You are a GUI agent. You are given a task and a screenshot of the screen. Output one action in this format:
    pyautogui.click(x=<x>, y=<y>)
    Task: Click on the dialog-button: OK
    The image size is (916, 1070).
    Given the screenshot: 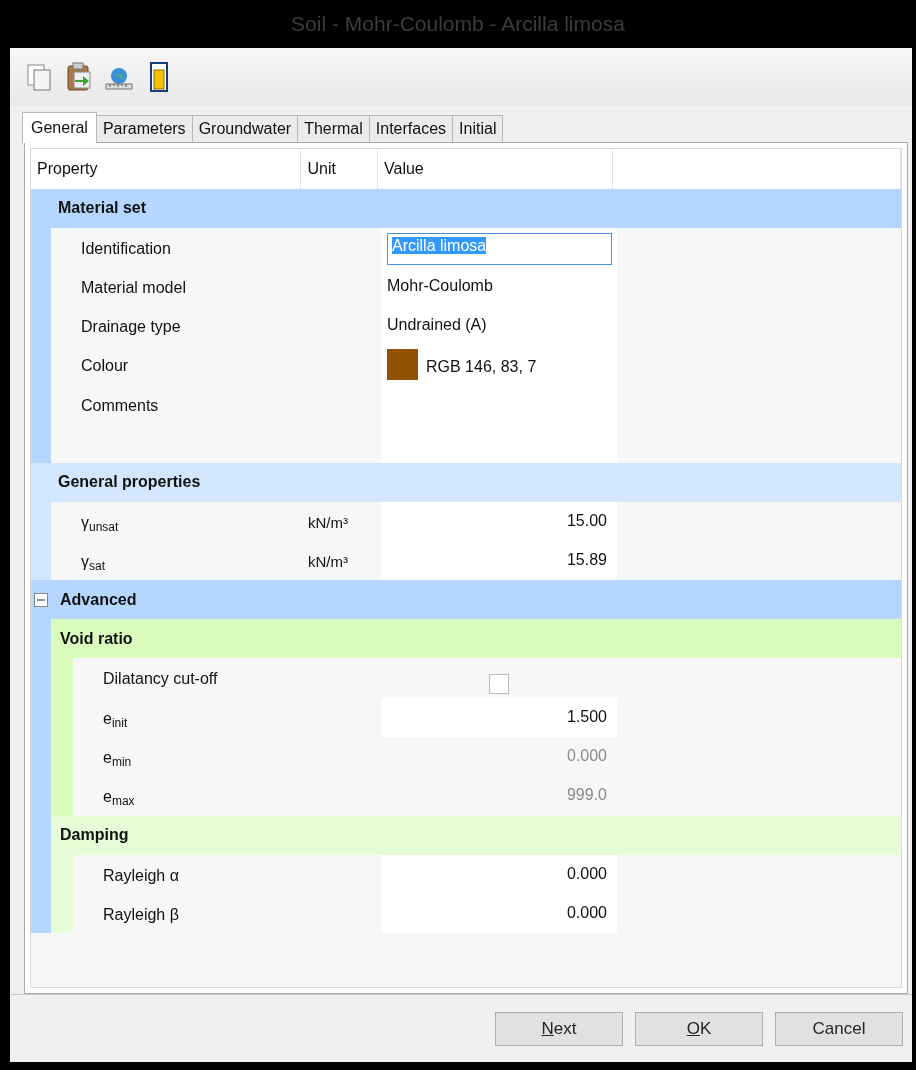 What is the action you would take?
    pyautogui.click(x=699, y=1028)
    